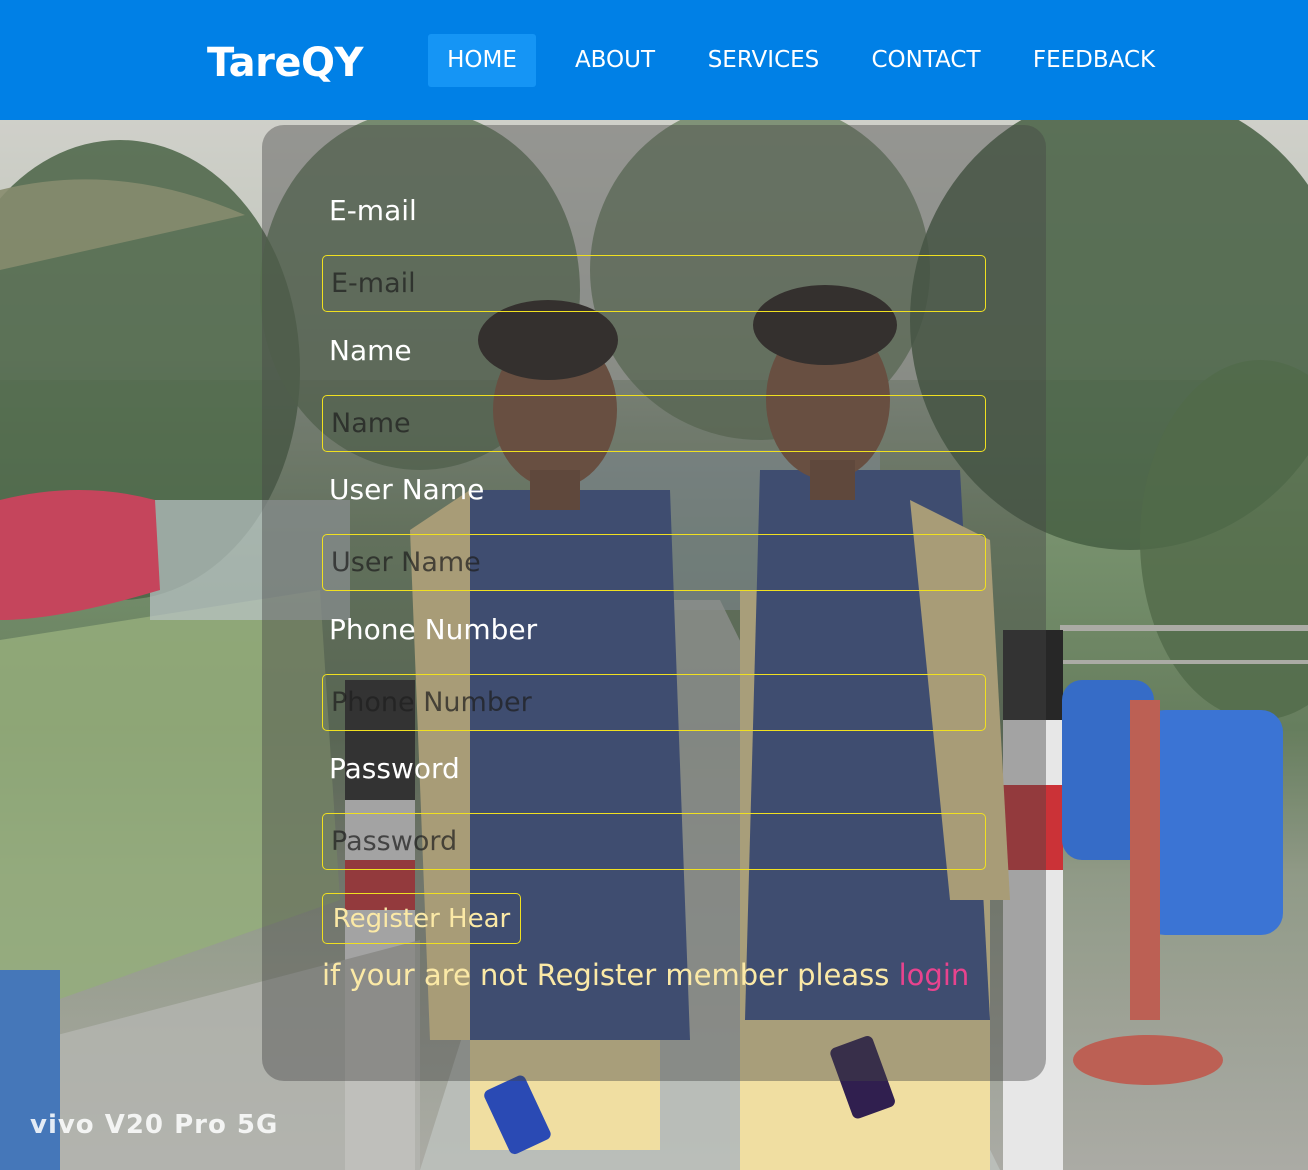 The width and height of the screenshot is (1308, 1170). I want to click on nav-services: SERVICES, so click(763, 60).